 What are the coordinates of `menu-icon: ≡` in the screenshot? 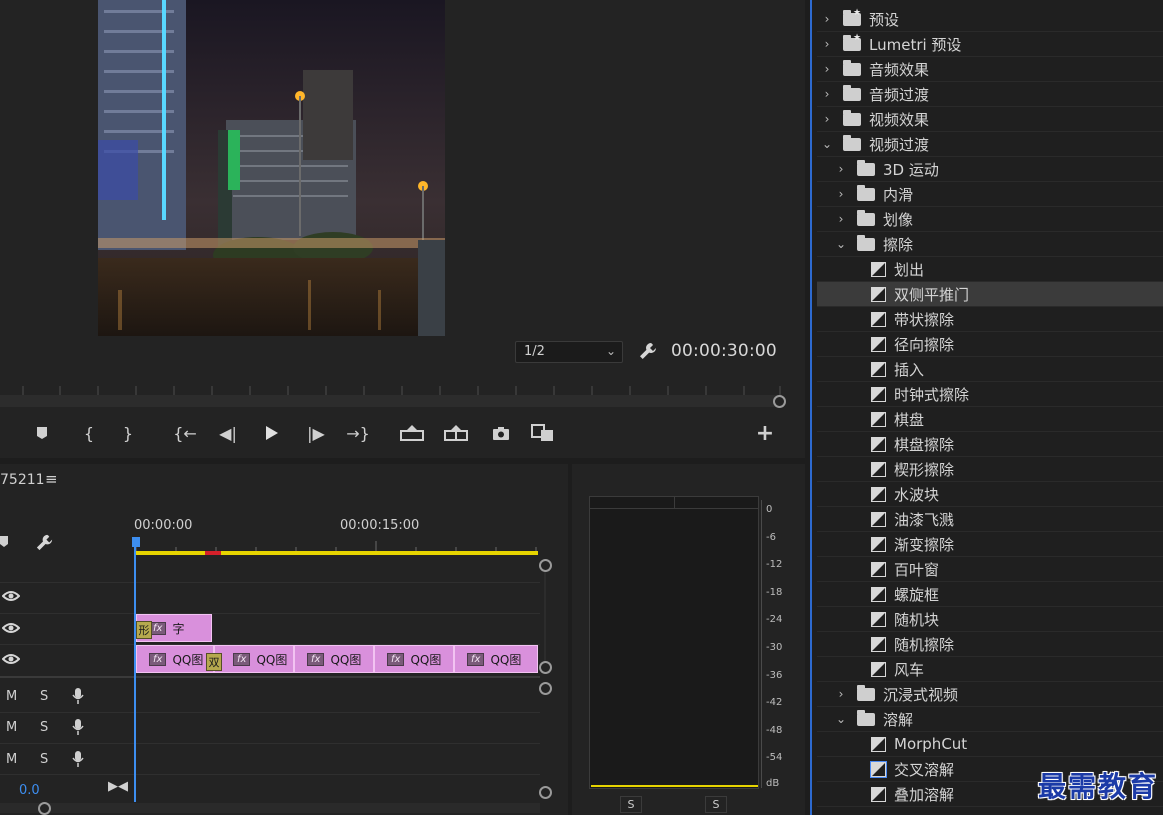 It's located at (51, 479).